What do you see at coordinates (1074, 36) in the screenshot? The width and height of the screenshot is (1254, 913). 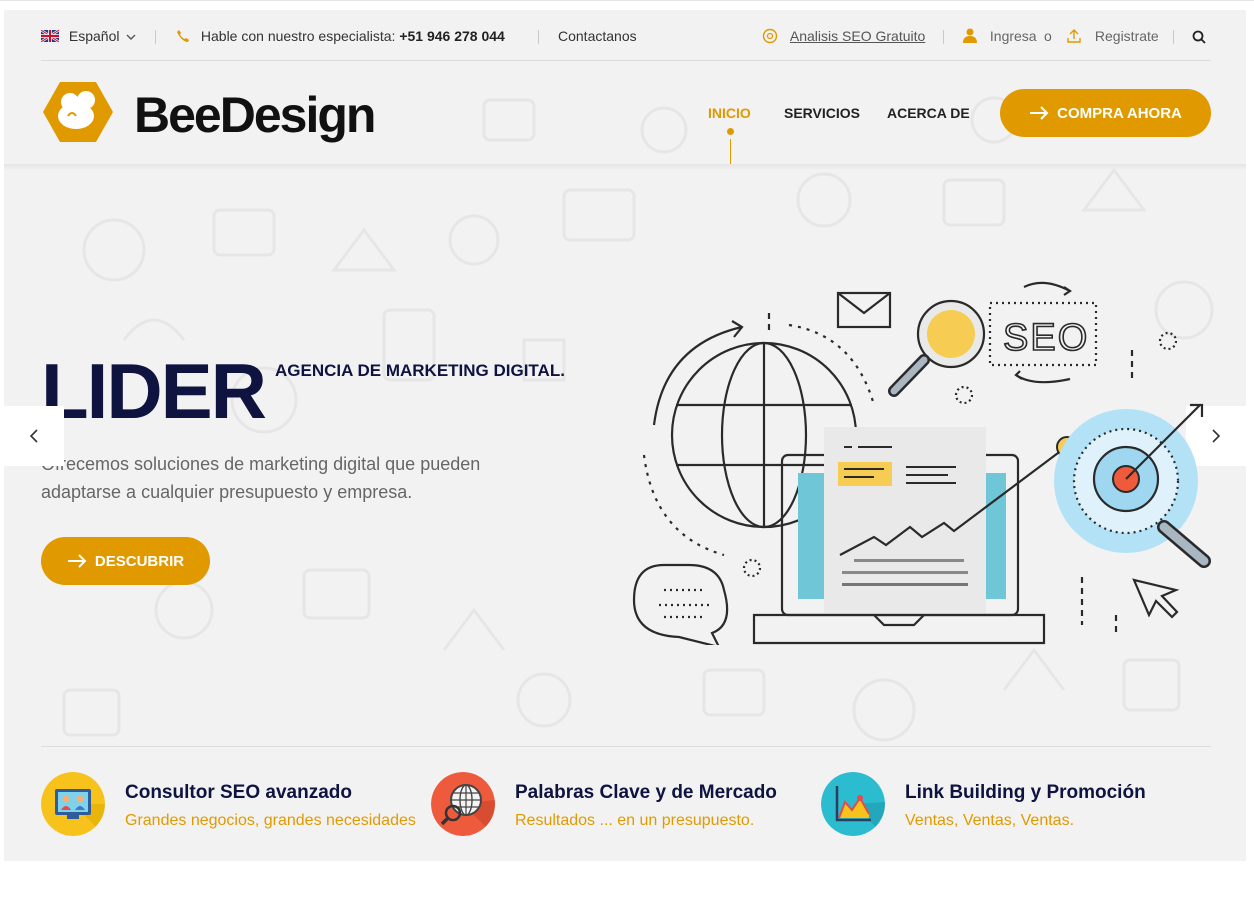 I see `upload-icon` at bounding box center [1074, 36].